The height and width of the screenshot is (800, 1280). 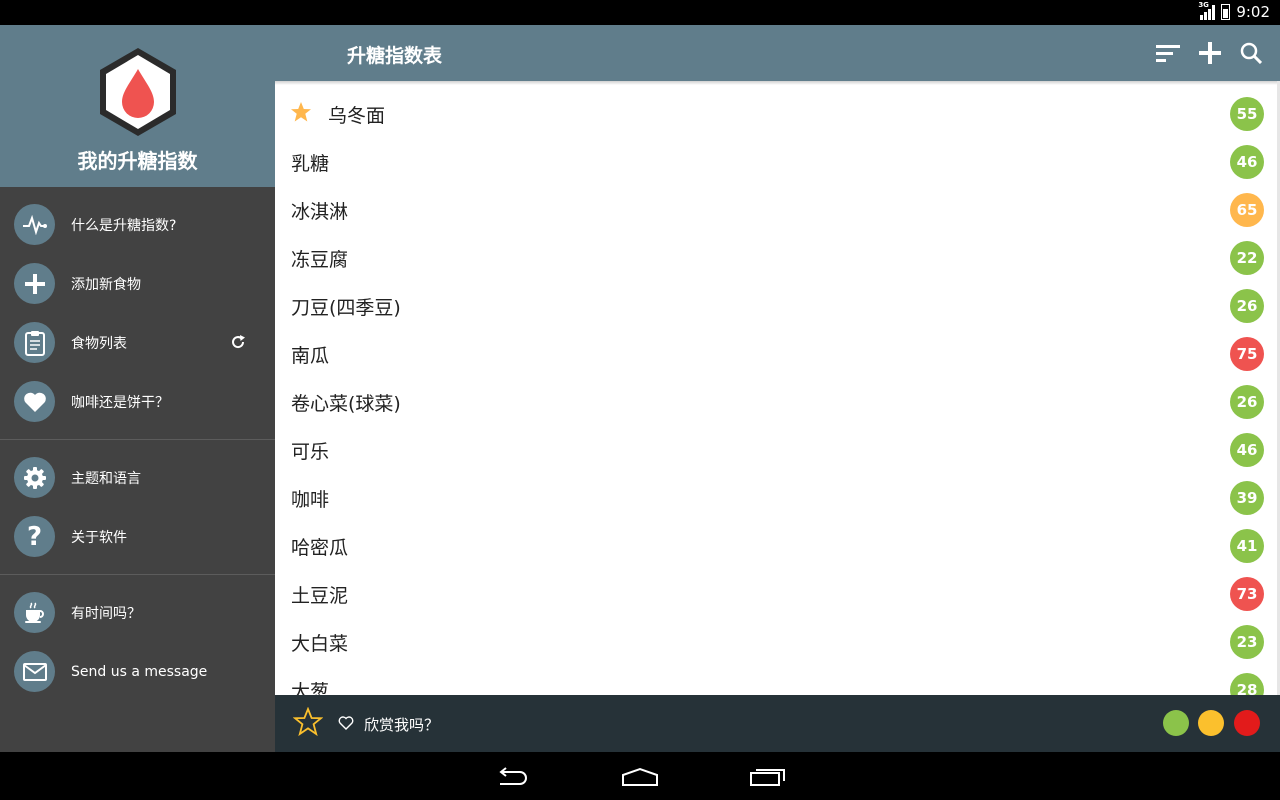 What do you see at coordinates (310, 164) in the screenshot?
I see `food-name: 乳糖` at bounding box center [310, 164].